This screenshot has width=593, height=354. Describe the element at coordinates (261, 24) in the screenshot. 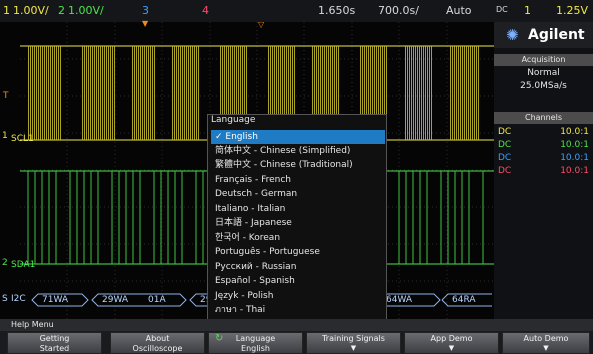

I see `trigger-position-icon: ▽` at that location.